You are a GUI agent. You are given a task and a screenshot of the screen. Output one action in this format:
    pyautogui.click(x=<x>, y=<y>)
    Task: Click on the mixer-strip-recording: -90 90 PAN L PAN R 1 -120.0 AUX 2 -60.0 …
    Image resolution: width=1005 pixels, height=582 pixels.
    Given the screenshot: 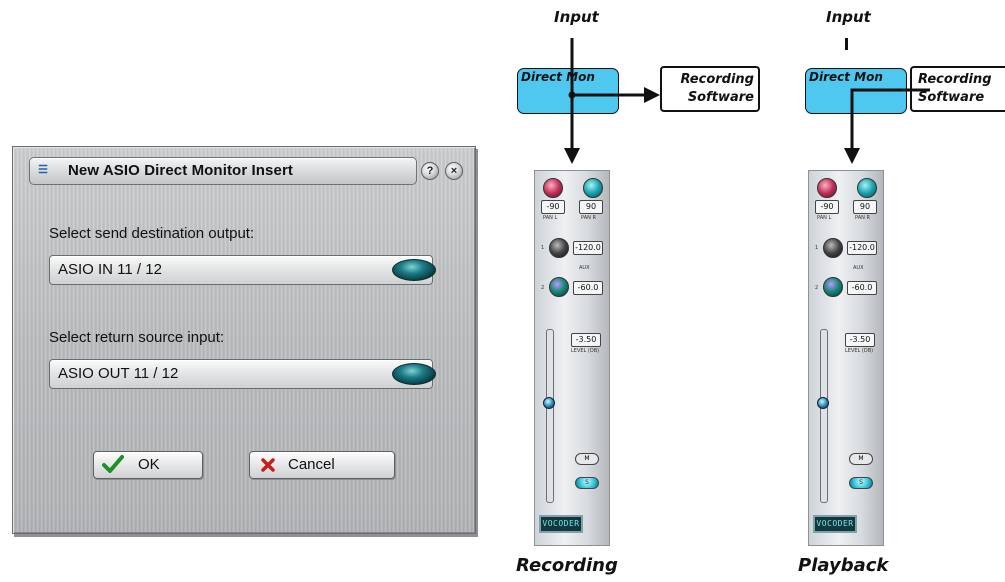 What is the action you would take?
    pyautogui.click(x=572, y=358)
    